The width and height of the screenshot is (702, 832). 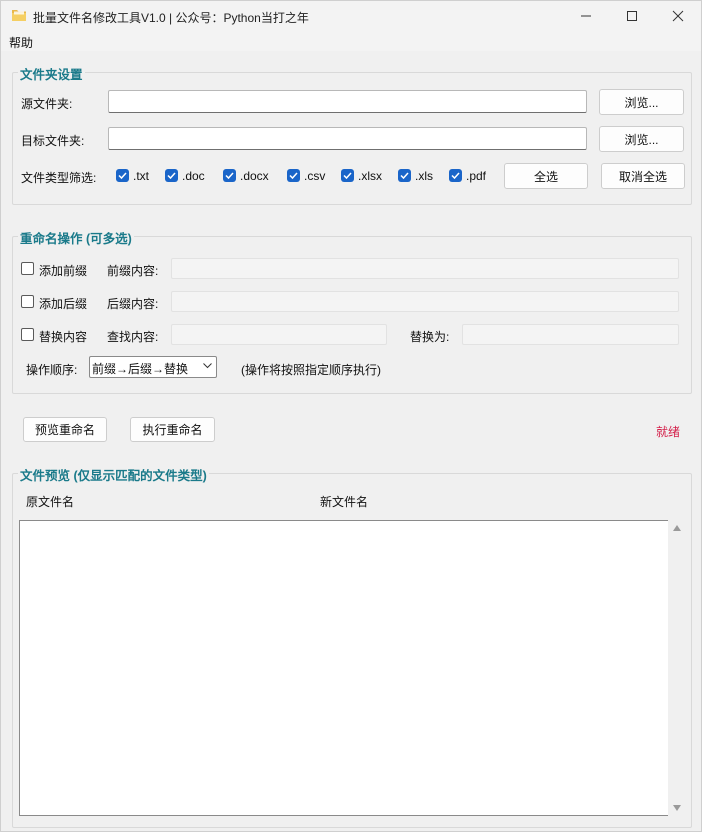 I want to click on suffix-content-label: 后缀内容:, so click(x=133, y=304).